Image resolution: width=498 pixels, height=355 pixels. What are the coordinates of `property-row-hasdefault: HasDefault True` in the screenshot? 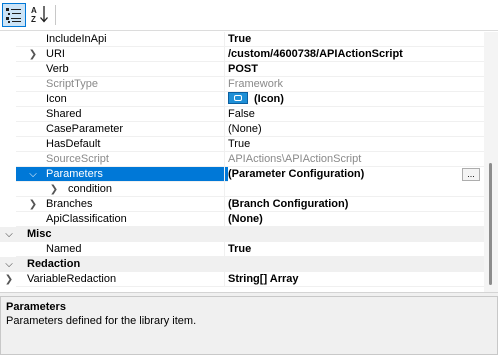 It's located at (242, 144).